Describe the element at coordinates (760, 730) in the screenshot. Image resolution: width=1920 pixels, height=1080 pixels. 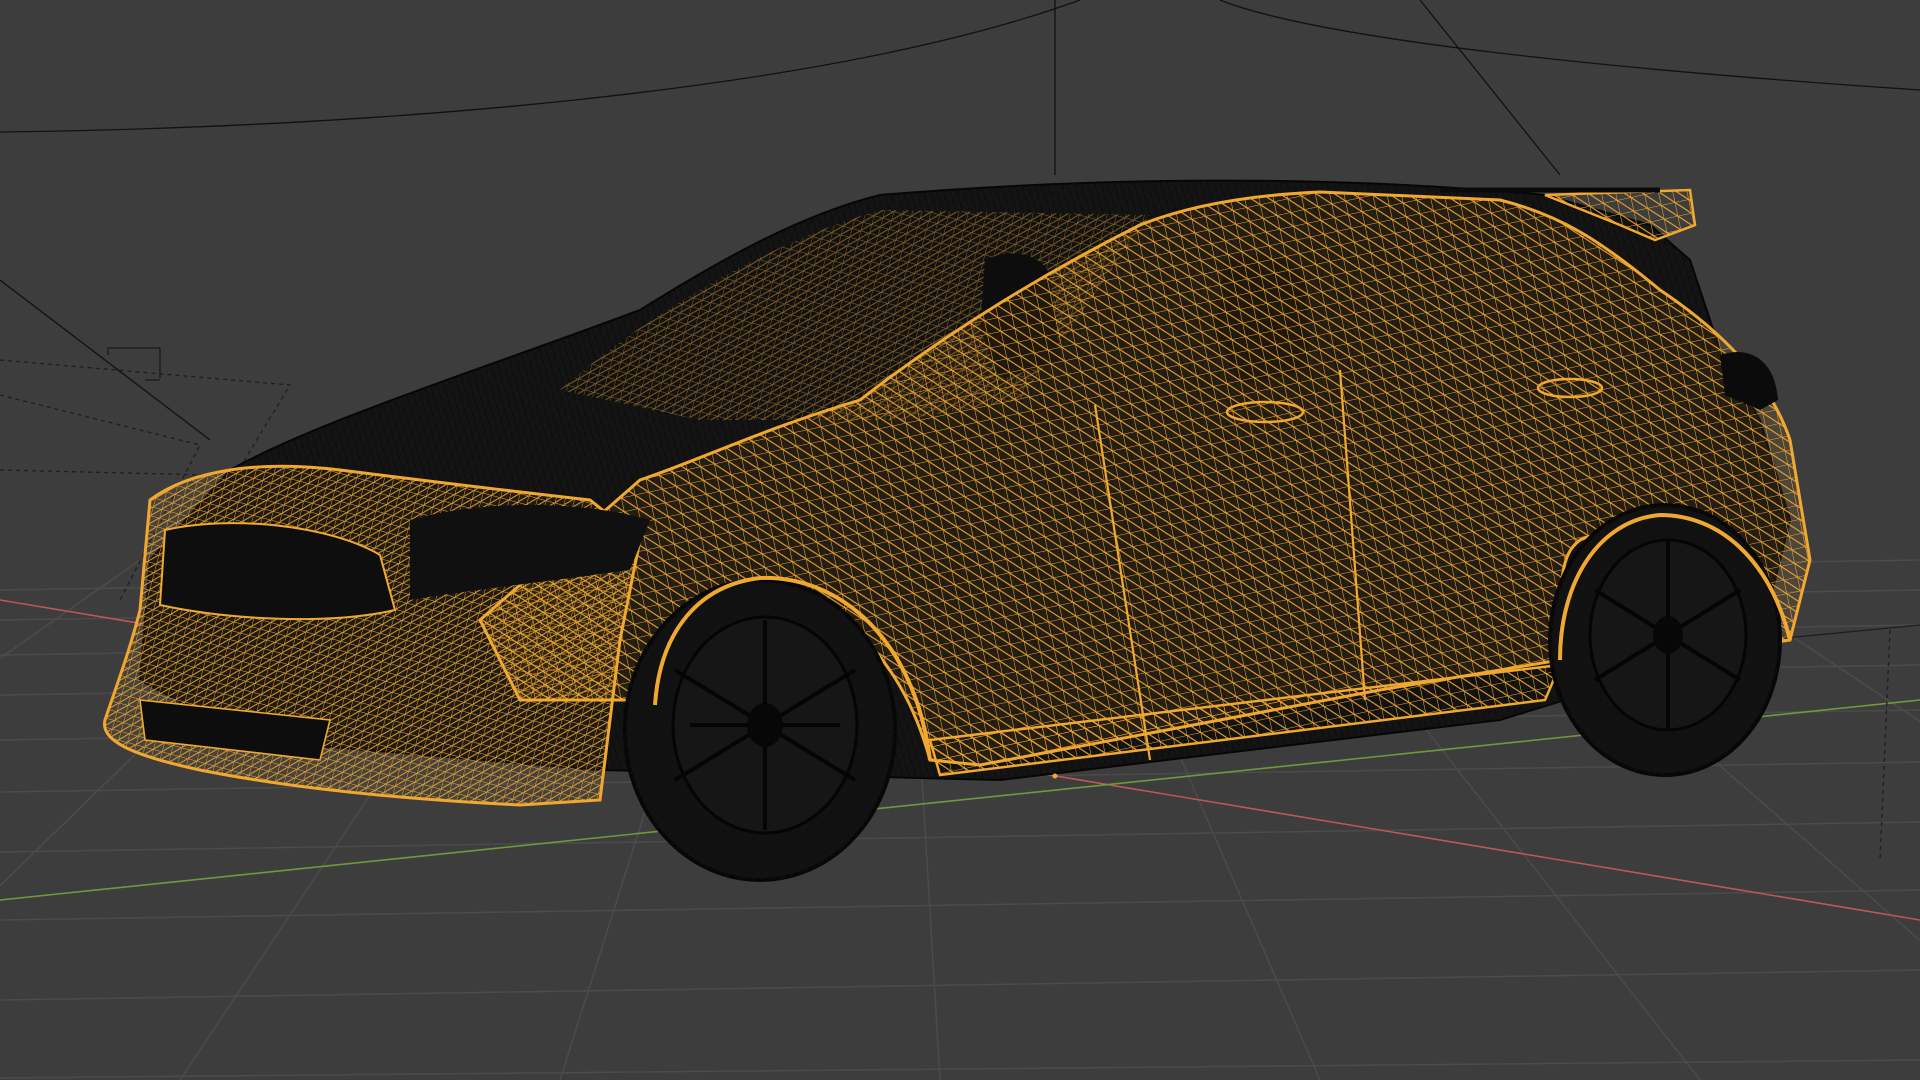
I see `car-front-wheel` at that location.